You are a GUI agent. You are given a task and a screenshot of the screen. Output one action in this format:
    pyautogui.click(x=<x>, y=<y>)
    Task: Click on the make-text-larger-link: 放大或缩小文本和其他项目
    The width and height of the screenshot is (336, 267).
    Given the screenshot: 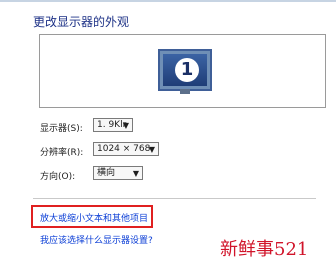 What is the action you would take?
    pyautogui.click(x=94, y=217)
    